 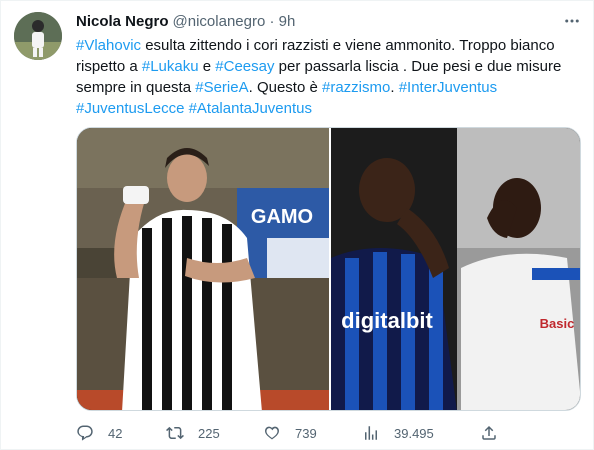 I want to click on retweet-icon, so click(x=175, y=433).